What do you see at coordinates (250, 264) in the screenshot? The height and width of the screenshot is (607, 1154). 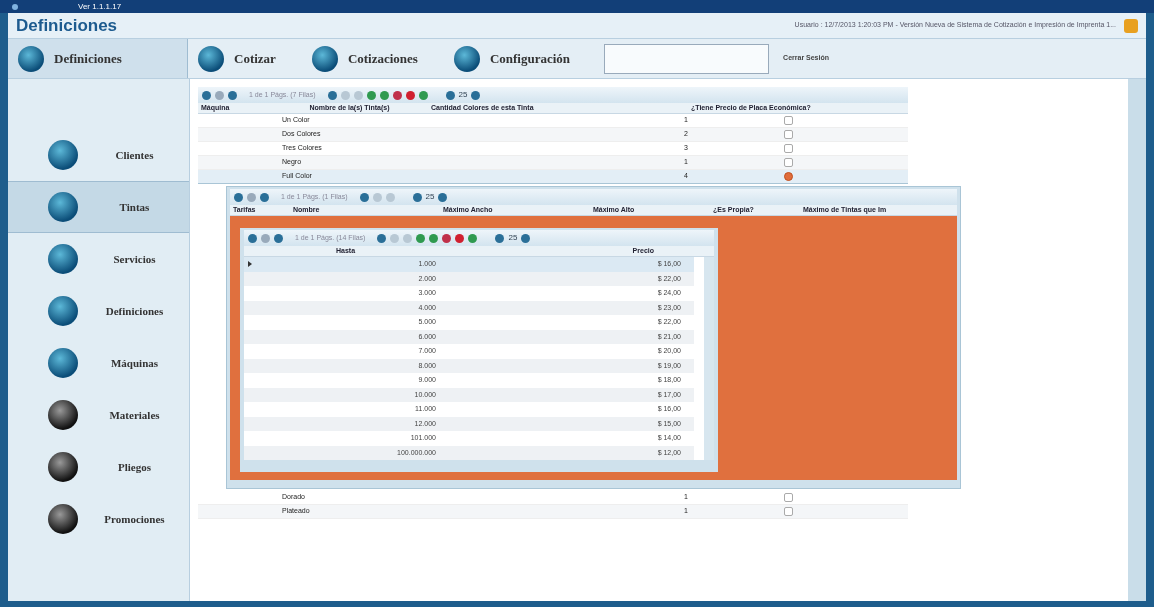 I see `current-row-marker` at bounding box center [250, 264].